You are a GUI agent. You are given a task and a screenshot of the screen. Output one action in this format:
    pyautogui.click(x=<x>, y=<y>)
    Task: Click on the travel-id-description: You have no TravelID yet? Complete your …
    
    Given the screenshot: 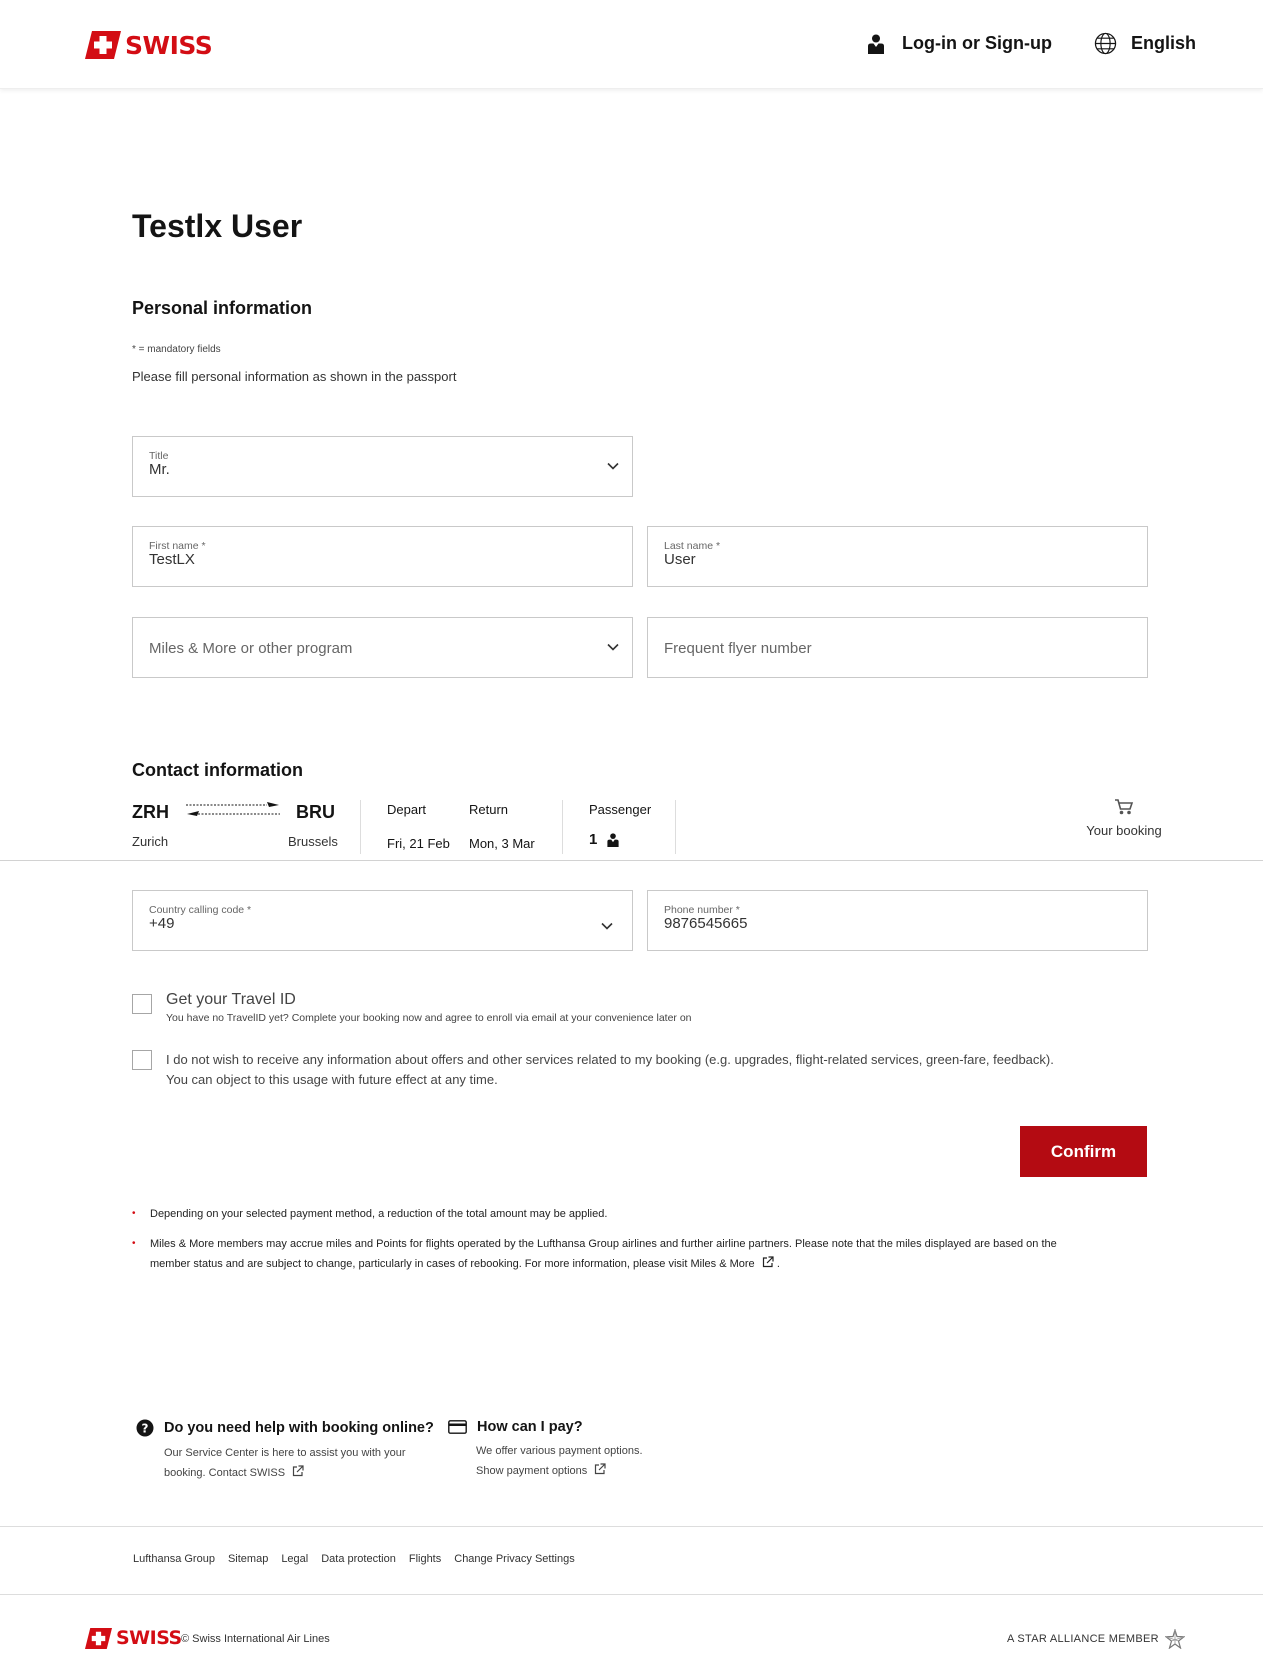 What is the action you would take?
    pyautogui.click(x=429, y=1018)
    